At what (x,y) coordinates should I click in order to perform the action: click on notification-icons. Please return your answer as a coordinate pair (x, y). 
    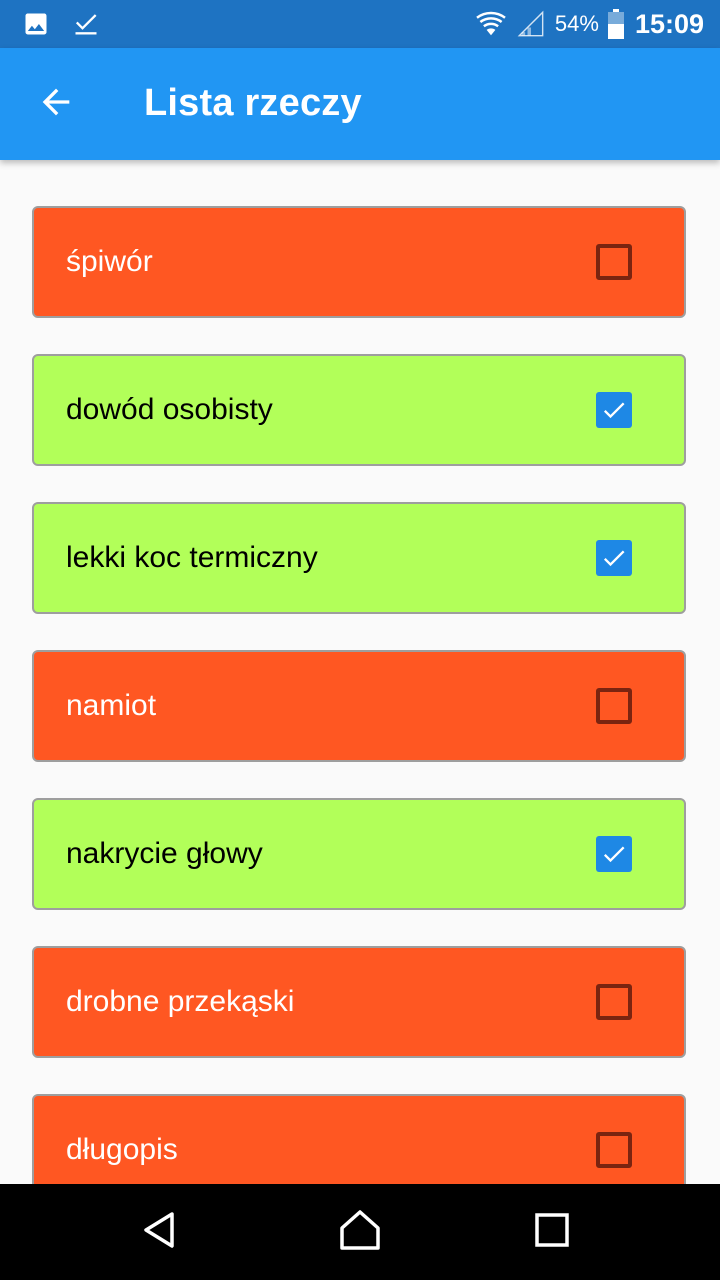
    Looking at the image, I should click on (61, 24).